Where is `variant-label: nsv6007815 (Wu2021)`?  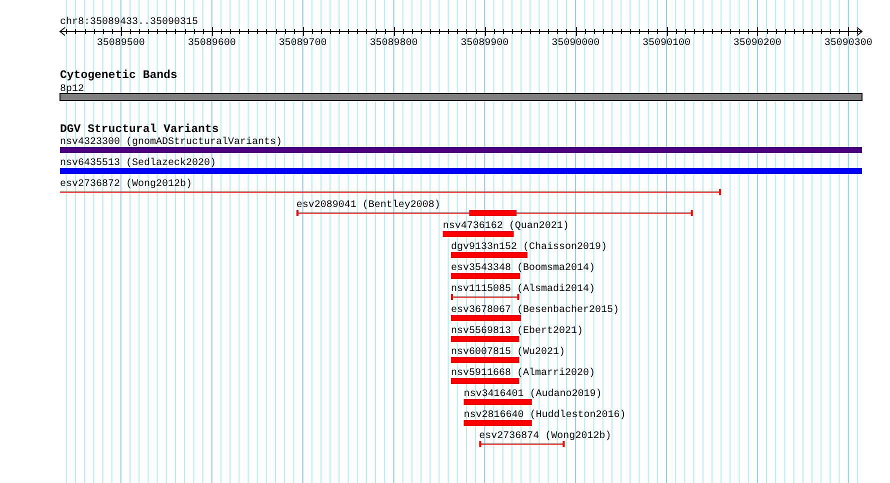
variant-label: nsv6007815 (Wu2021) is located at coordinates (508, 352).